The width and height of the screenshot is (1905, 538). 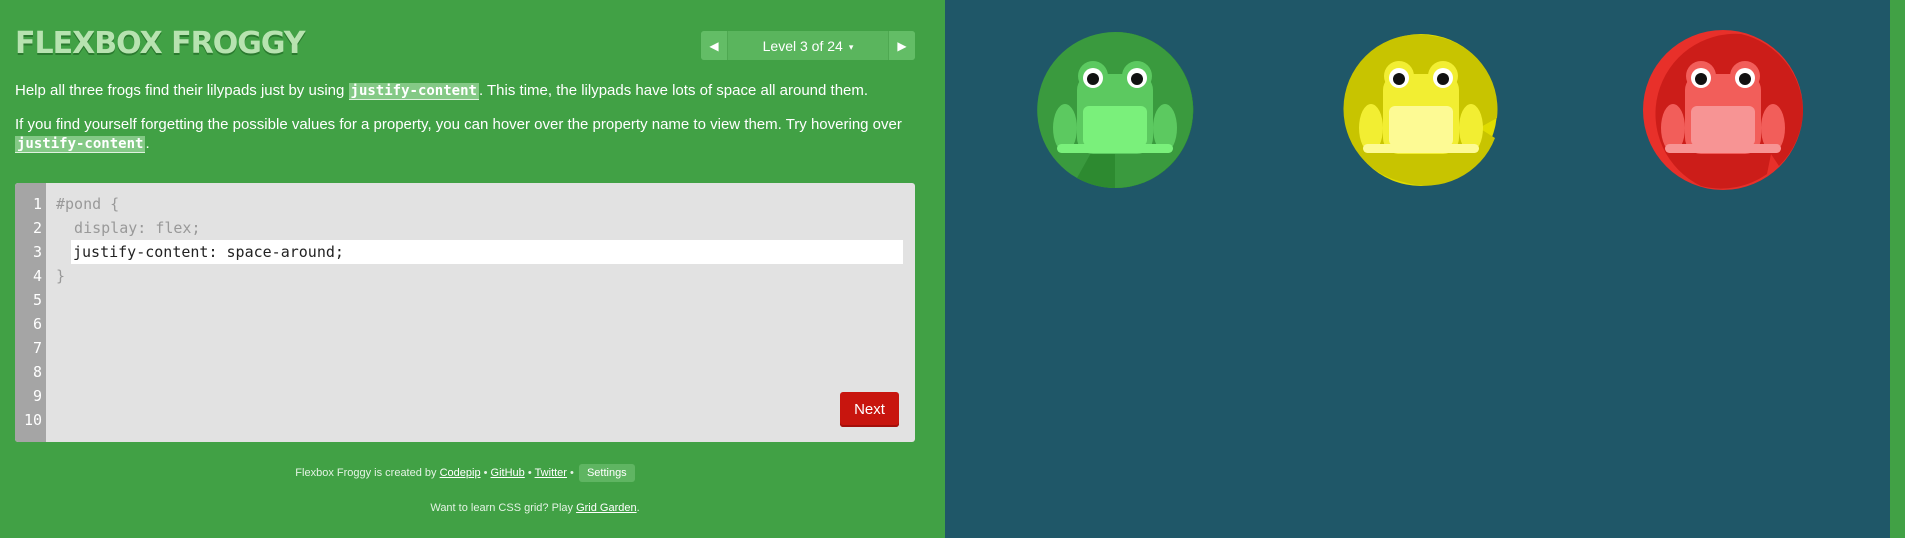 I want to click on prev-level-button: ◀, so click(x=714, y=45).